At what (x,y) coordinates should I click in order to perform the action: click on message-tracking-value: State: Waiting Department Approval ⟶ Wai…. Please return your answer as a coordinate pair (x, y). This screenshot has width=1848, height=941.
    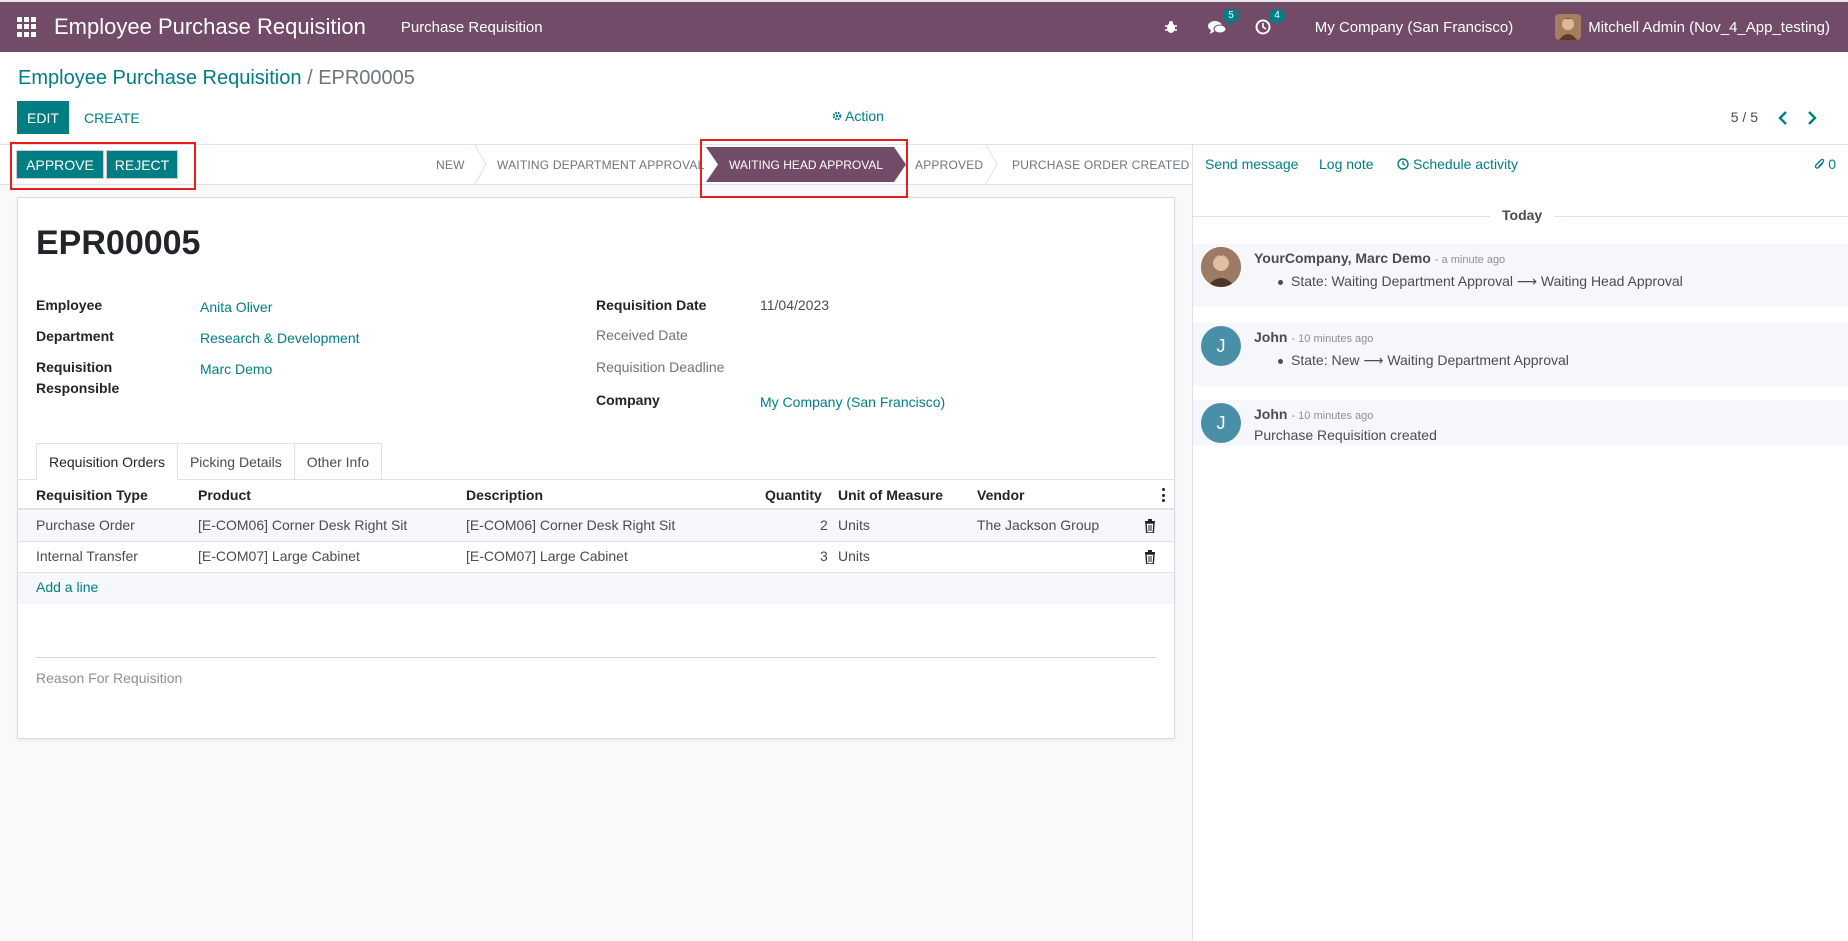
    Looking at the image, I should click on (1487, 281).